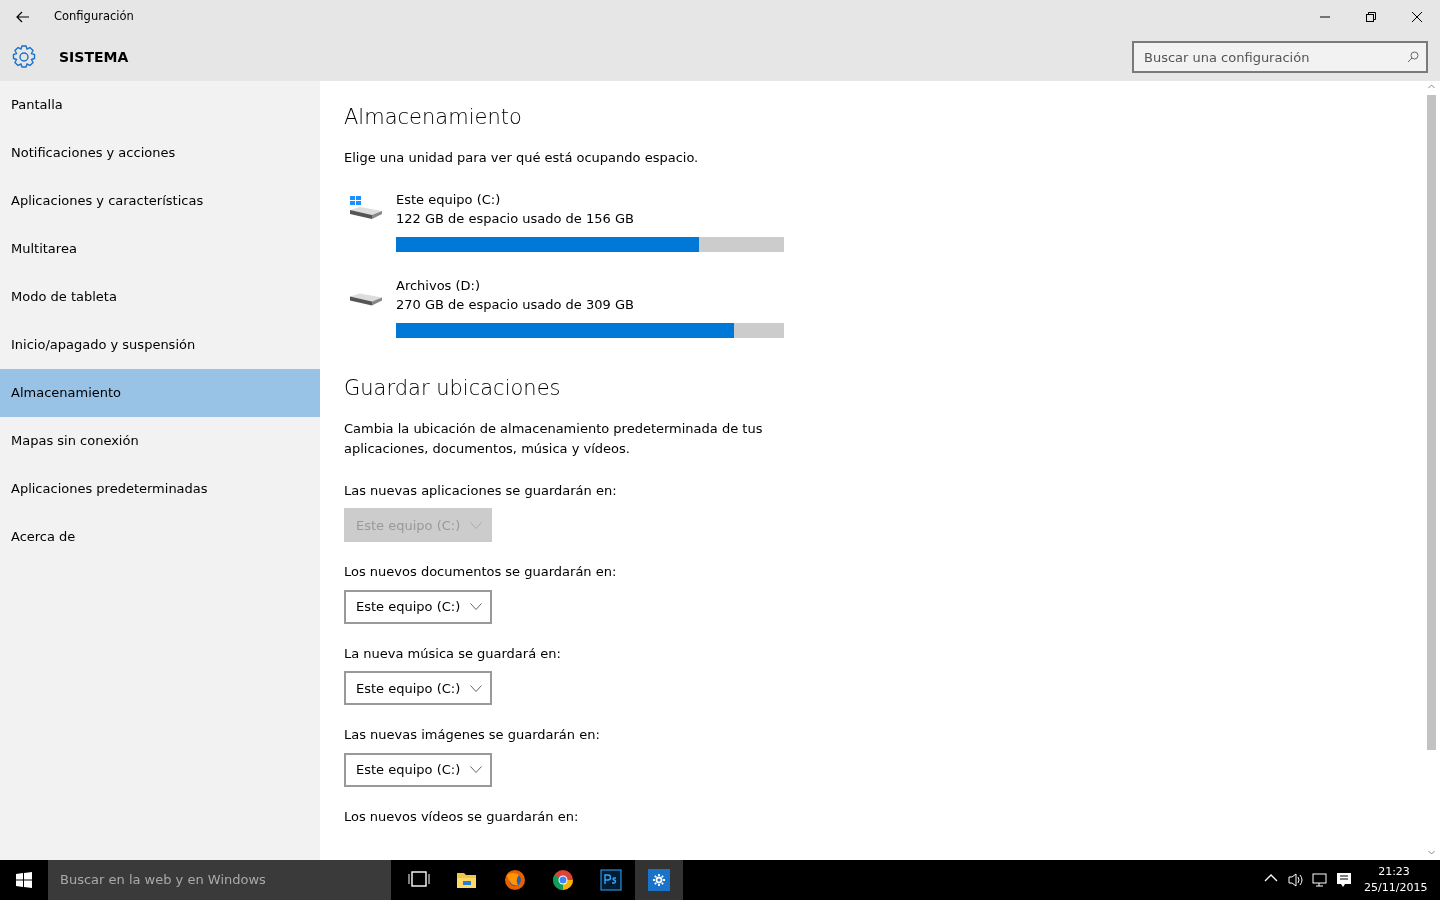 The image size is (1440, 900). What do you see at coordinates (23, 16) in the screenshot?
I see `back-arrow-icon` at bounding box center [23, 16].